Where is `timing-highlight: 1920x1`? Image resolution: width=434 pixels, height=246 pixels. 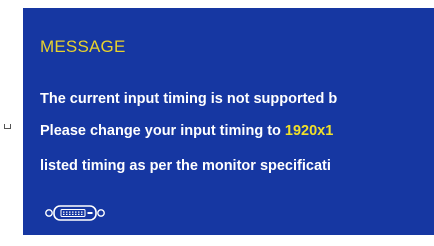
timing-highlight: 1920x1 is located at coordinates (309, 131).